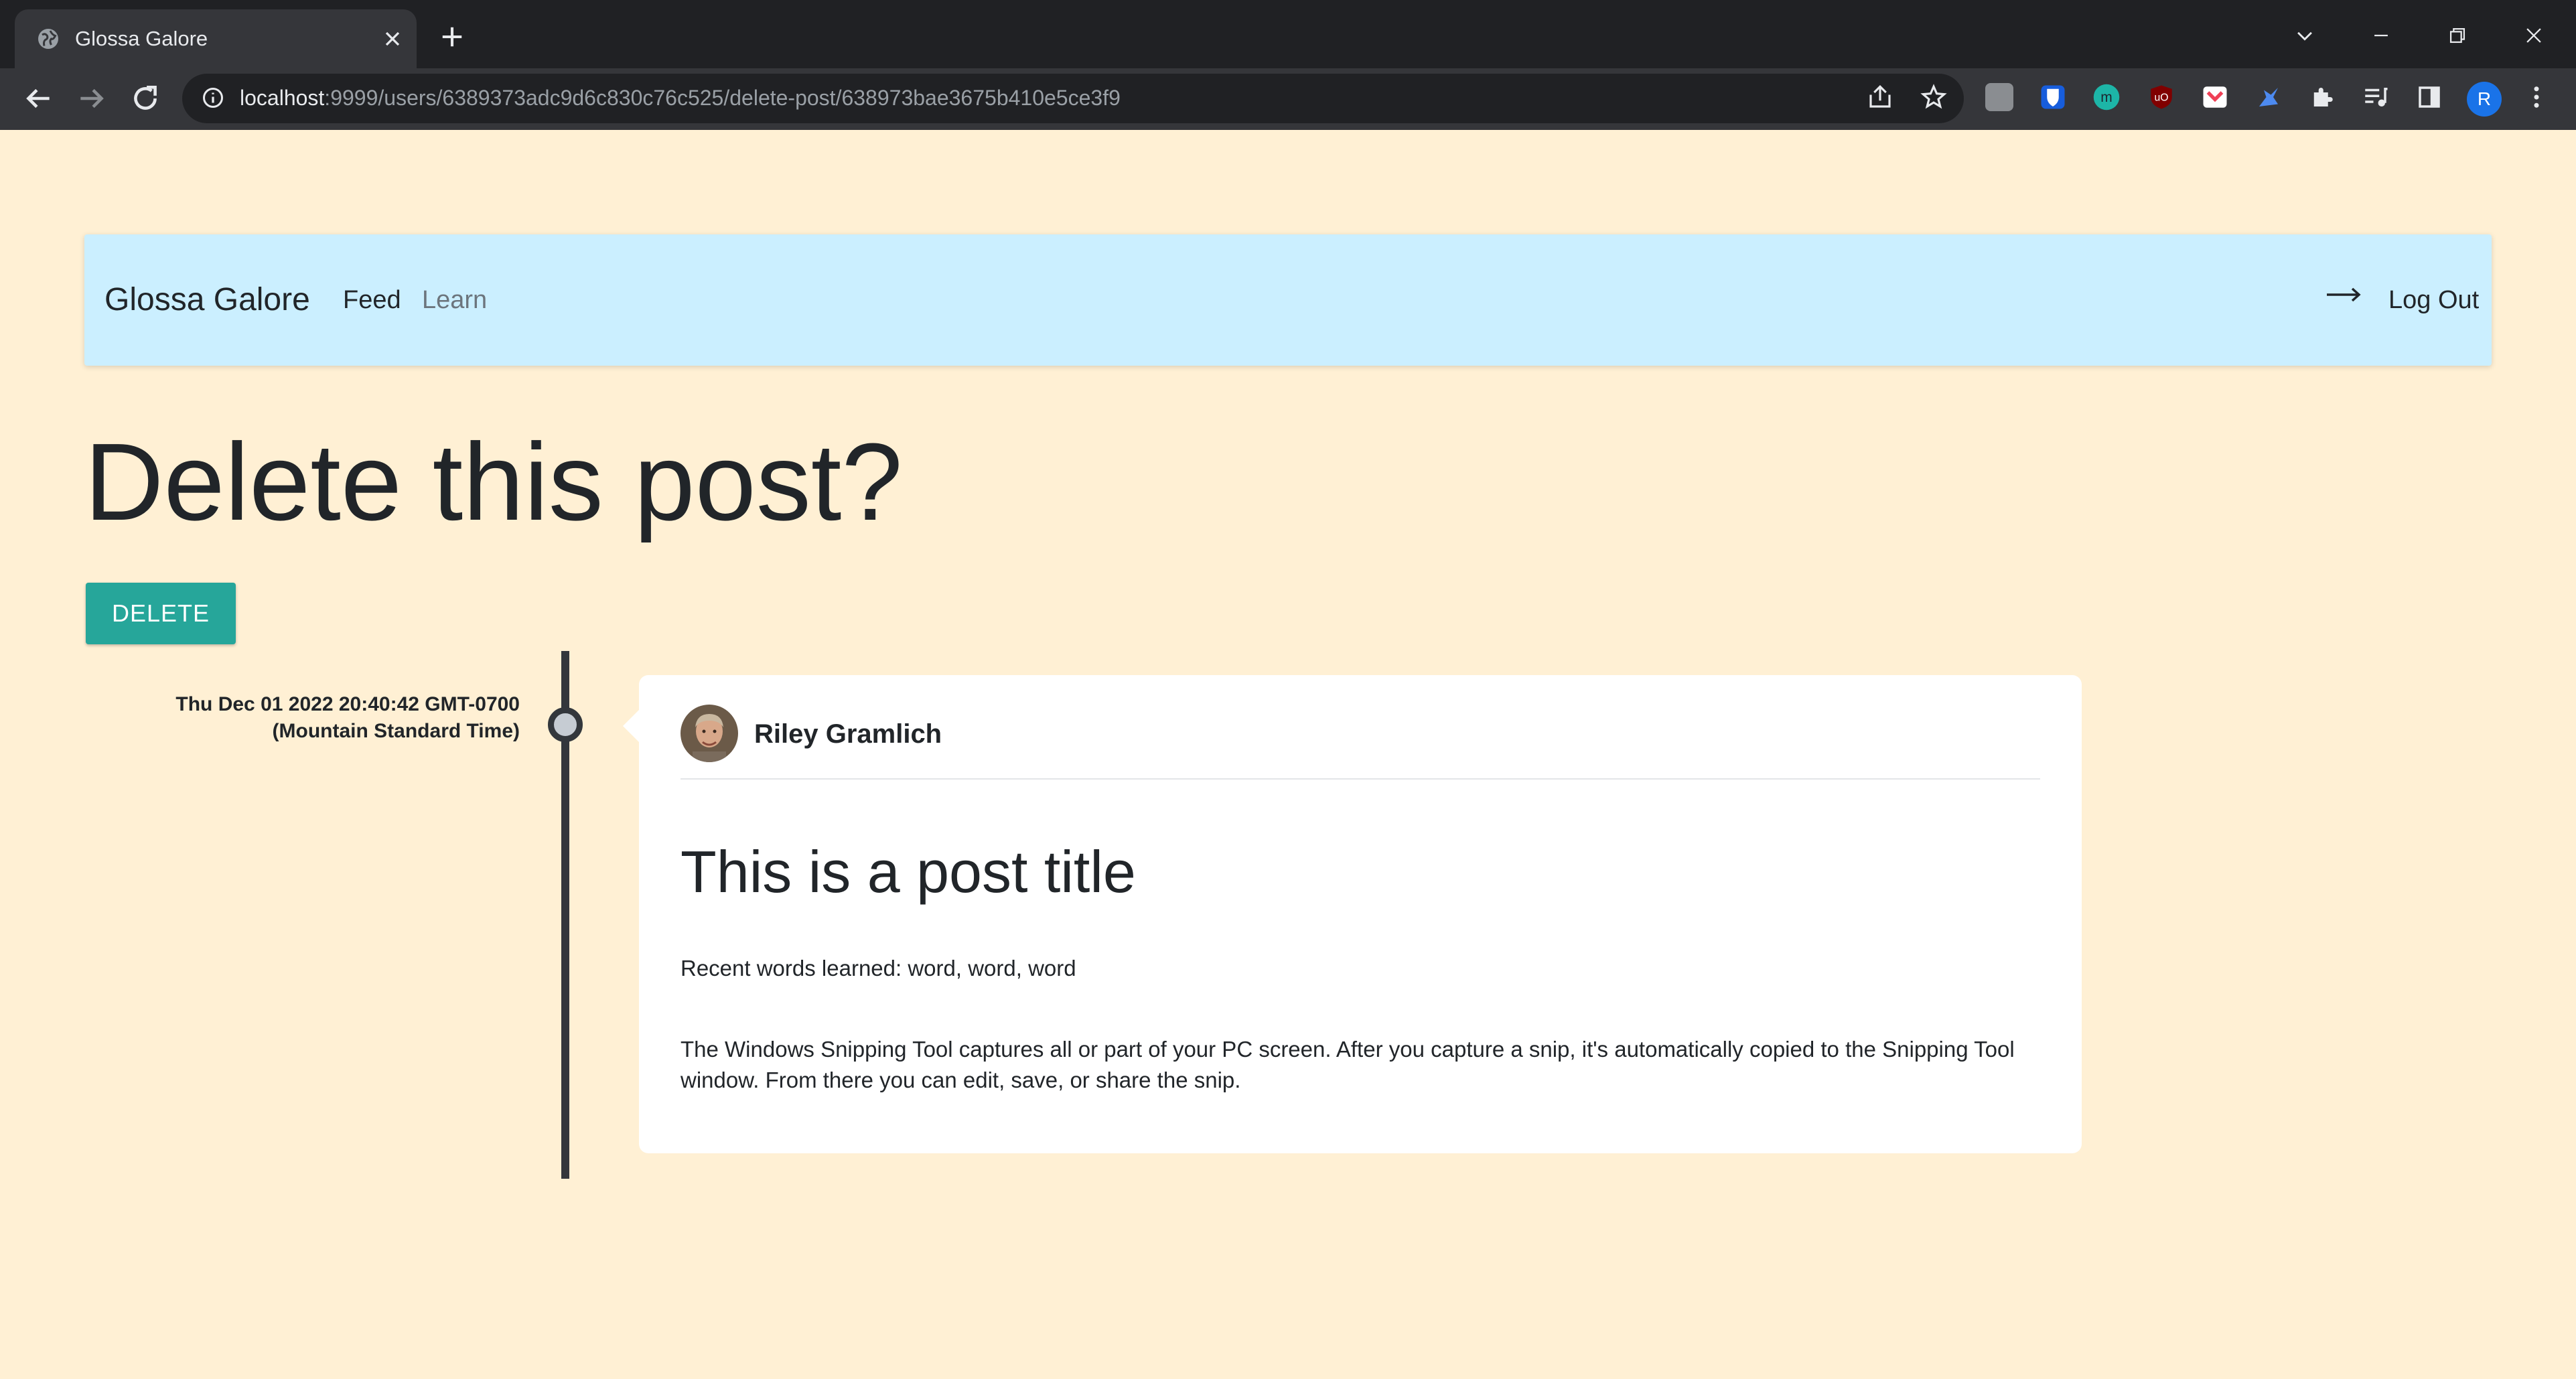 Image resolution: width=2576 pixels, height=1379 pixels. What do you see at coordinates (565, 724) in the screenshot?
I see `timeline-dot` at bounding box center [565, 724].